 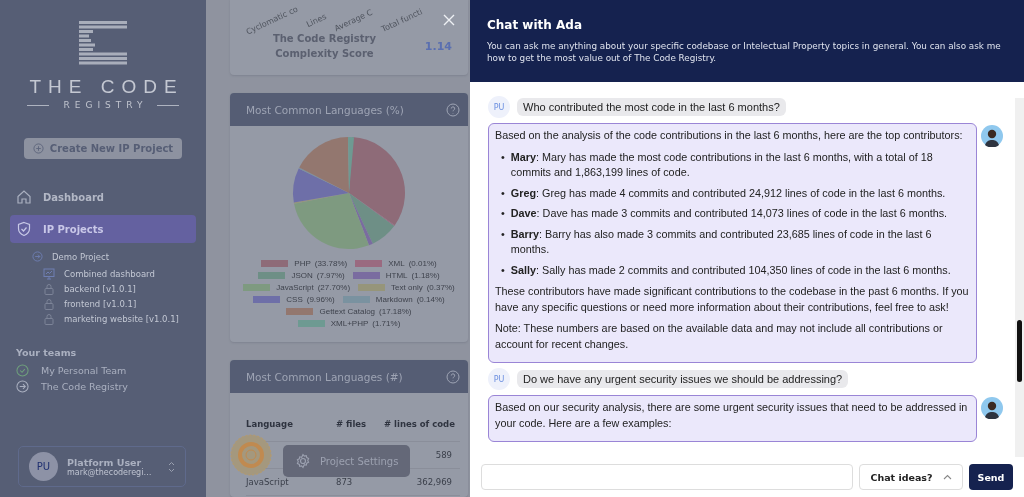 I want to click on complexity-score: 1.14, so click(x=438, y=46).